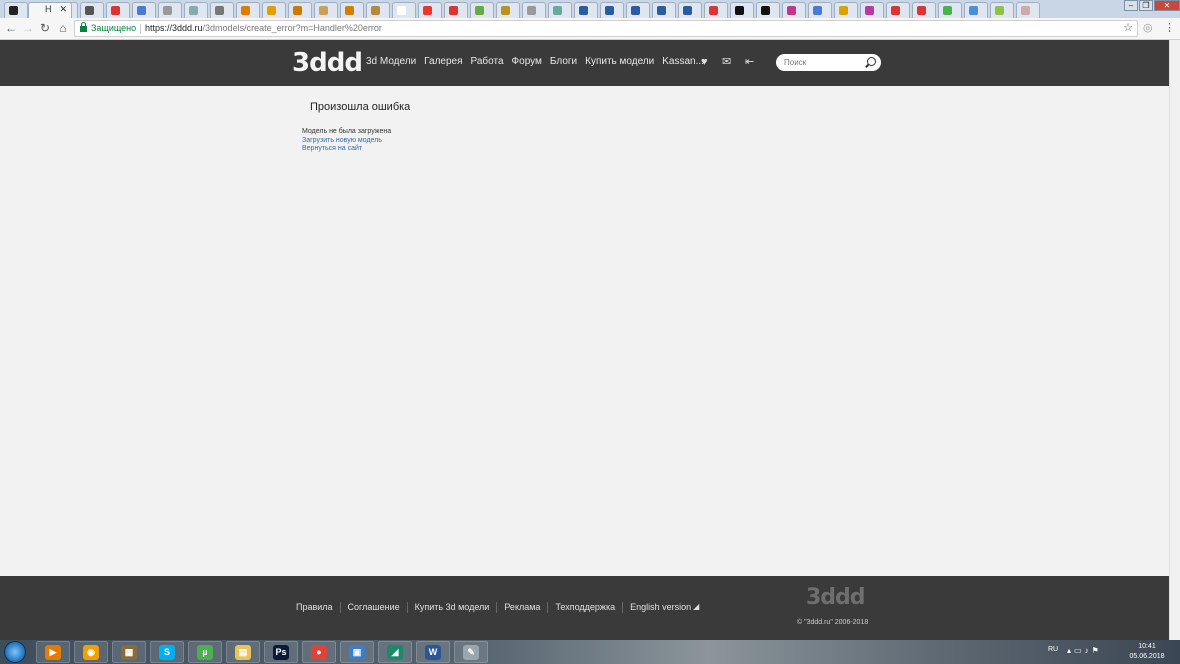 The height and width of the screenshot is (664, 1180). I want to click on taskbar-app-utorrent: µ, so click(205, 652).